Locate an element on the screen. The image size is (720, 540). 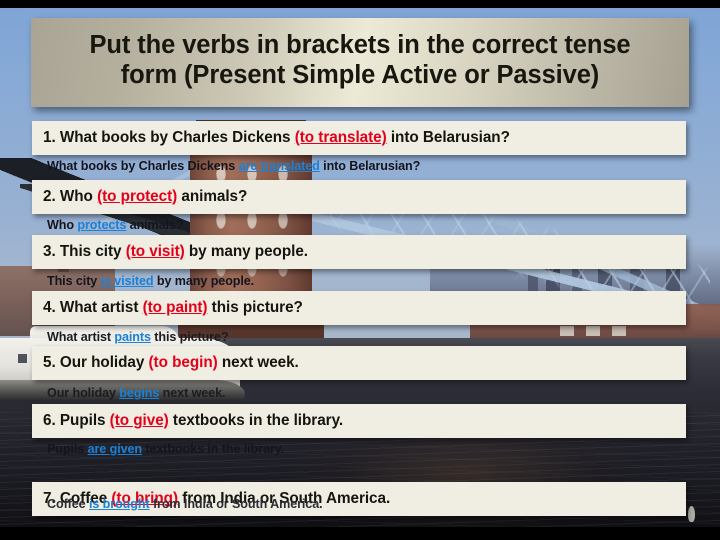
prompt-verb: (to protect) is located at coordinates (137, 196).